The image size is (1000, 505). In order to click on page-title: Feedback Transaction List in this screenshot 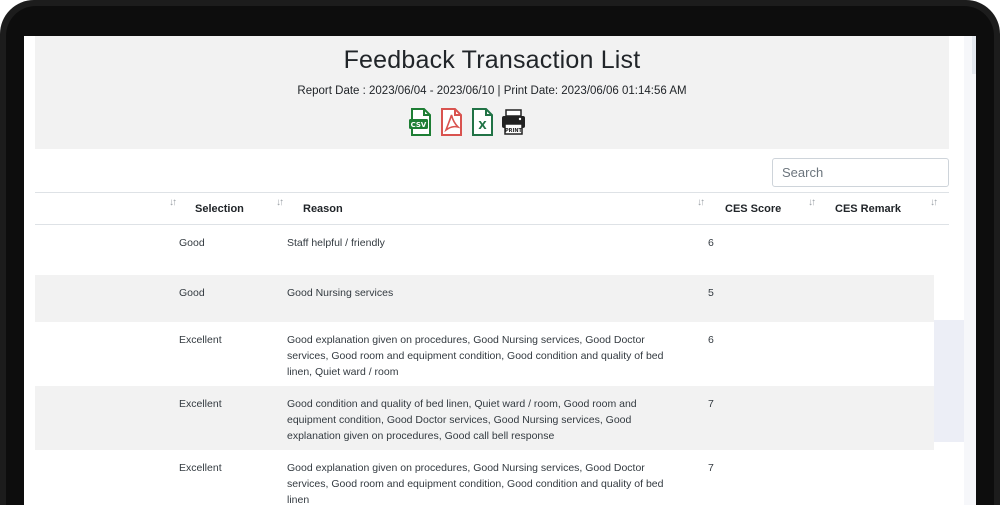, I will do `click(492, 60)`.